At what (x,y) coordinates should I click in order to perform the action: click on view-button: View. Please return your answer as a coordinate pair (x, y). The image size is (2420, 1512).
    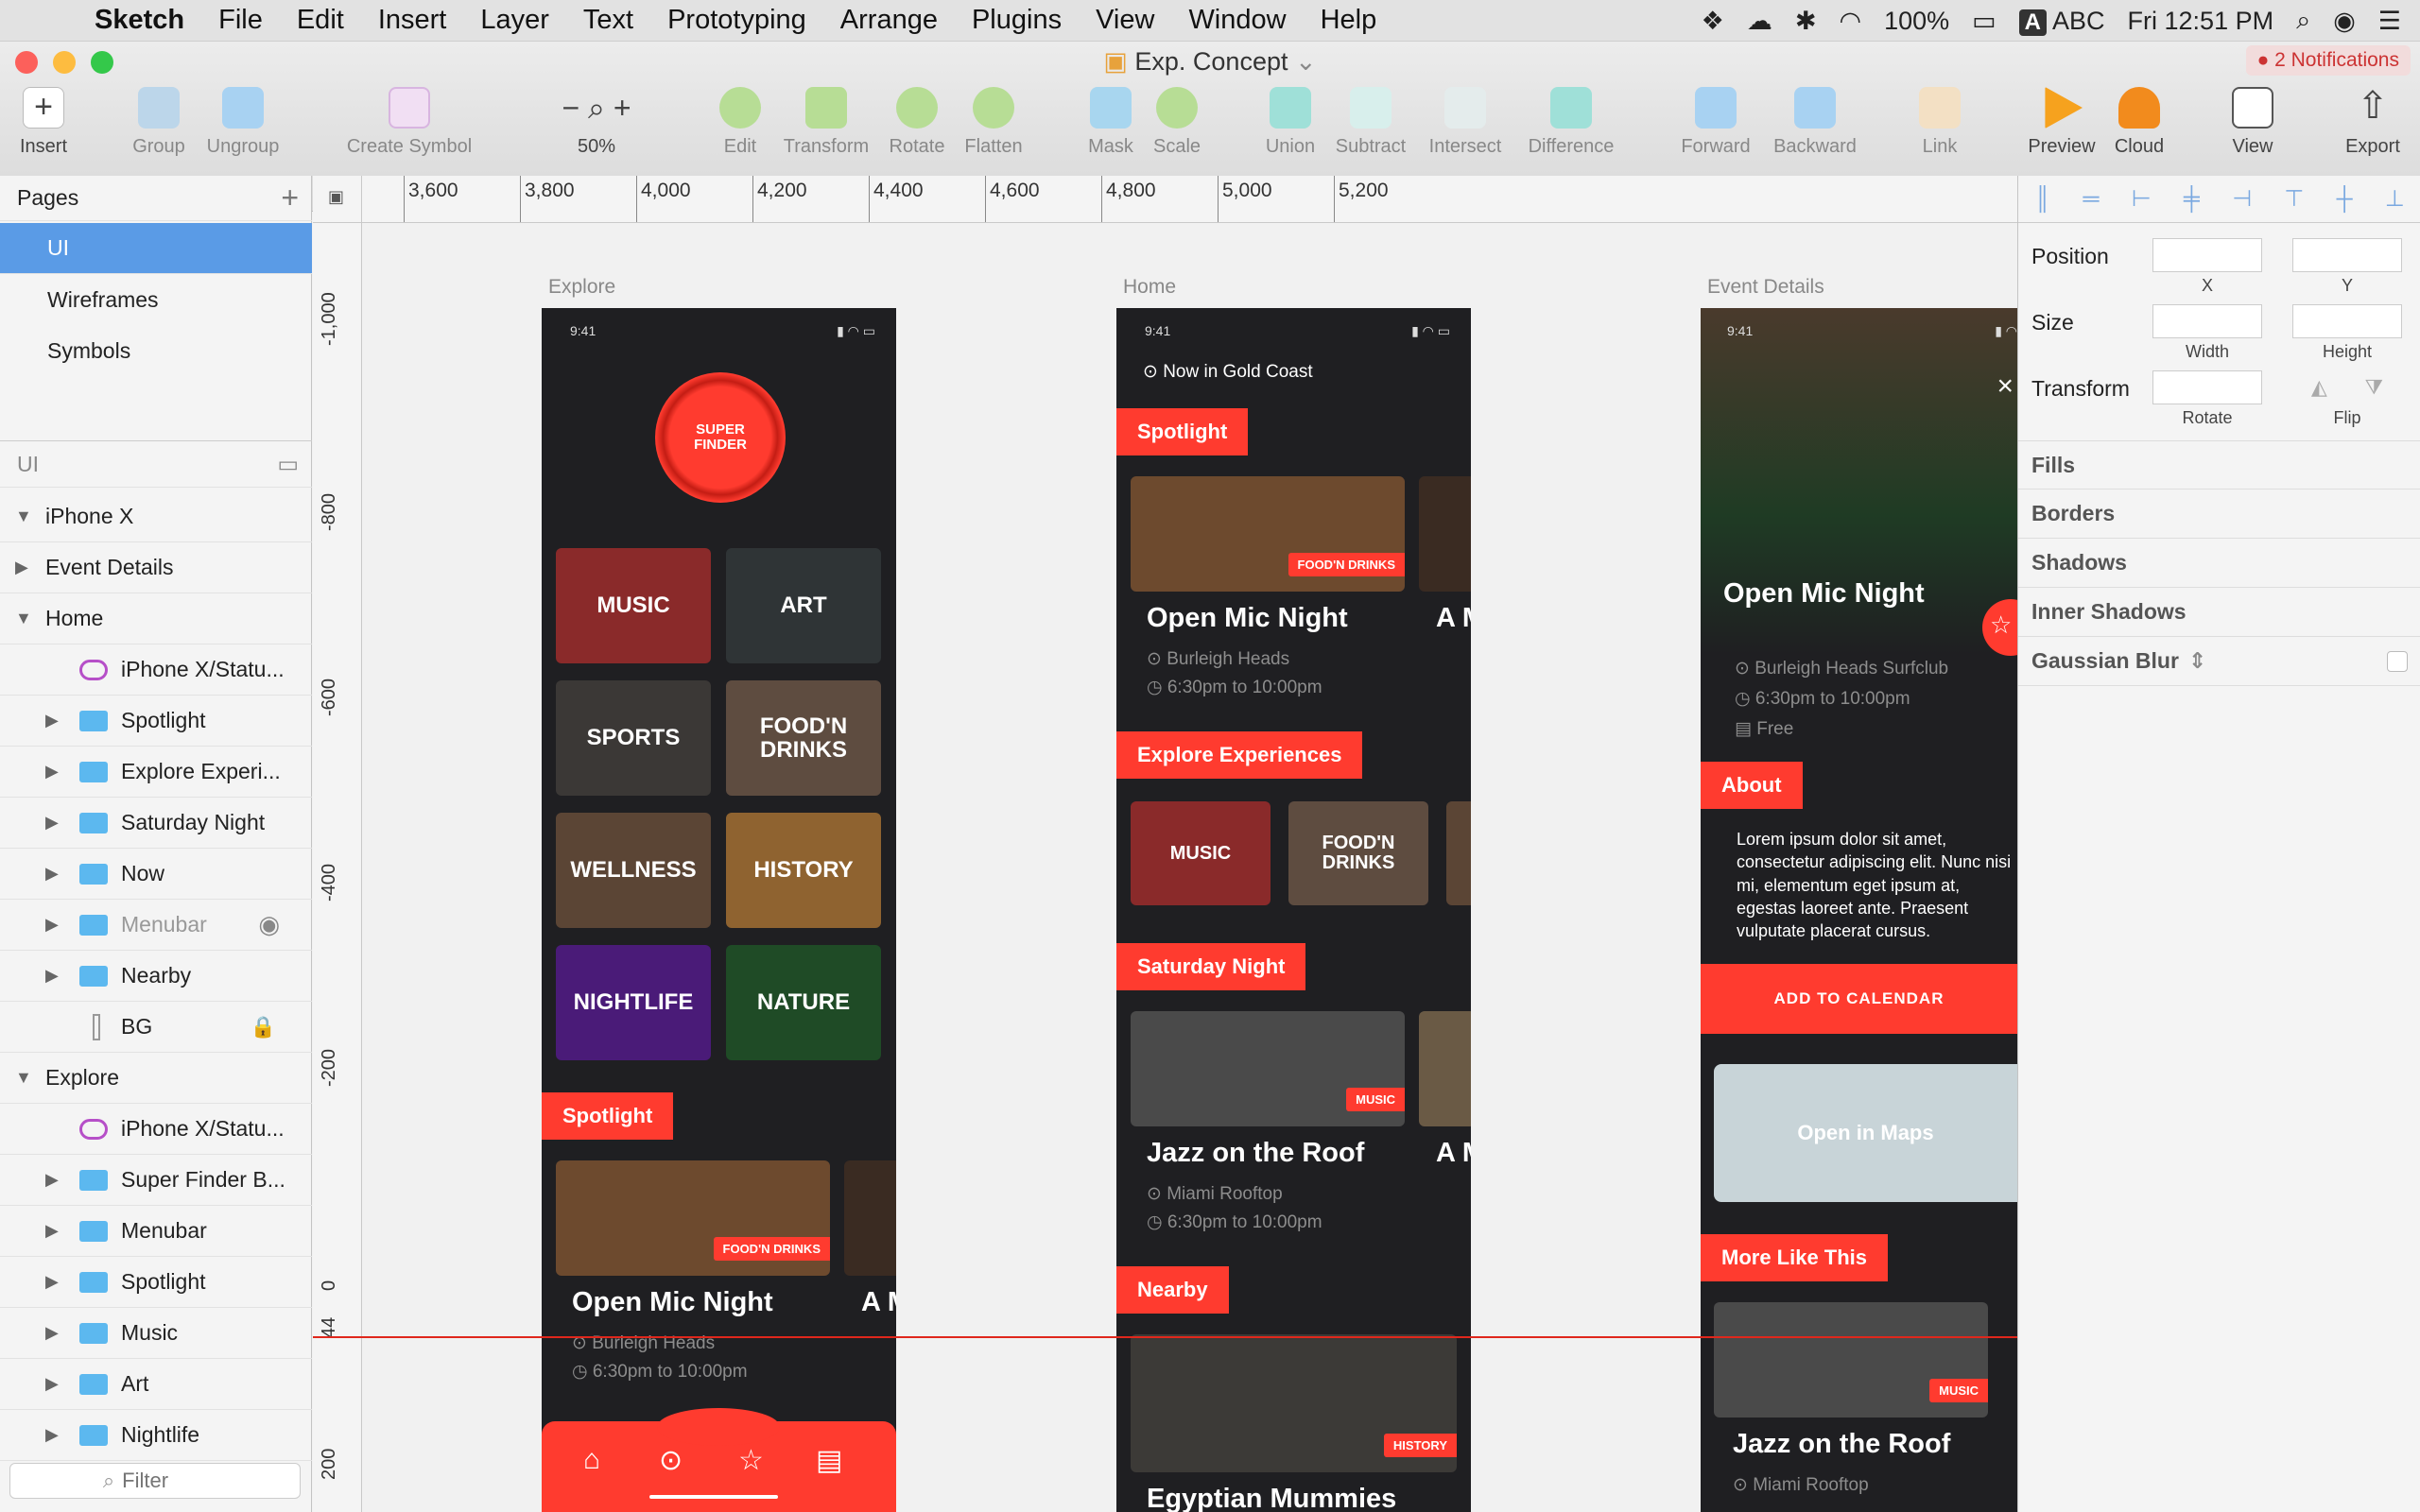
    Looking at the image, I should click on (2253, 122).